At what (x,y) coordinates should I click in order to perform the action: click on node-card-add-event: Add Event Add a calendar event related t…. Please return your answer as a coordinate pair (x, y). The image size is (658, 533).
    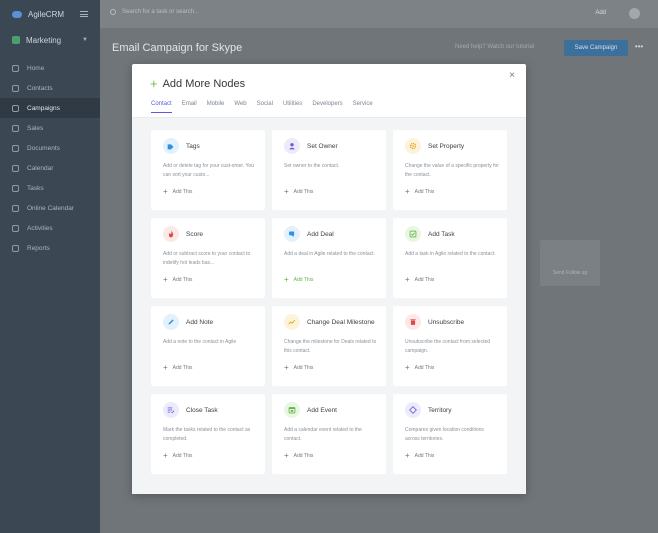
    Looking at the image, I should click on (329, 434).